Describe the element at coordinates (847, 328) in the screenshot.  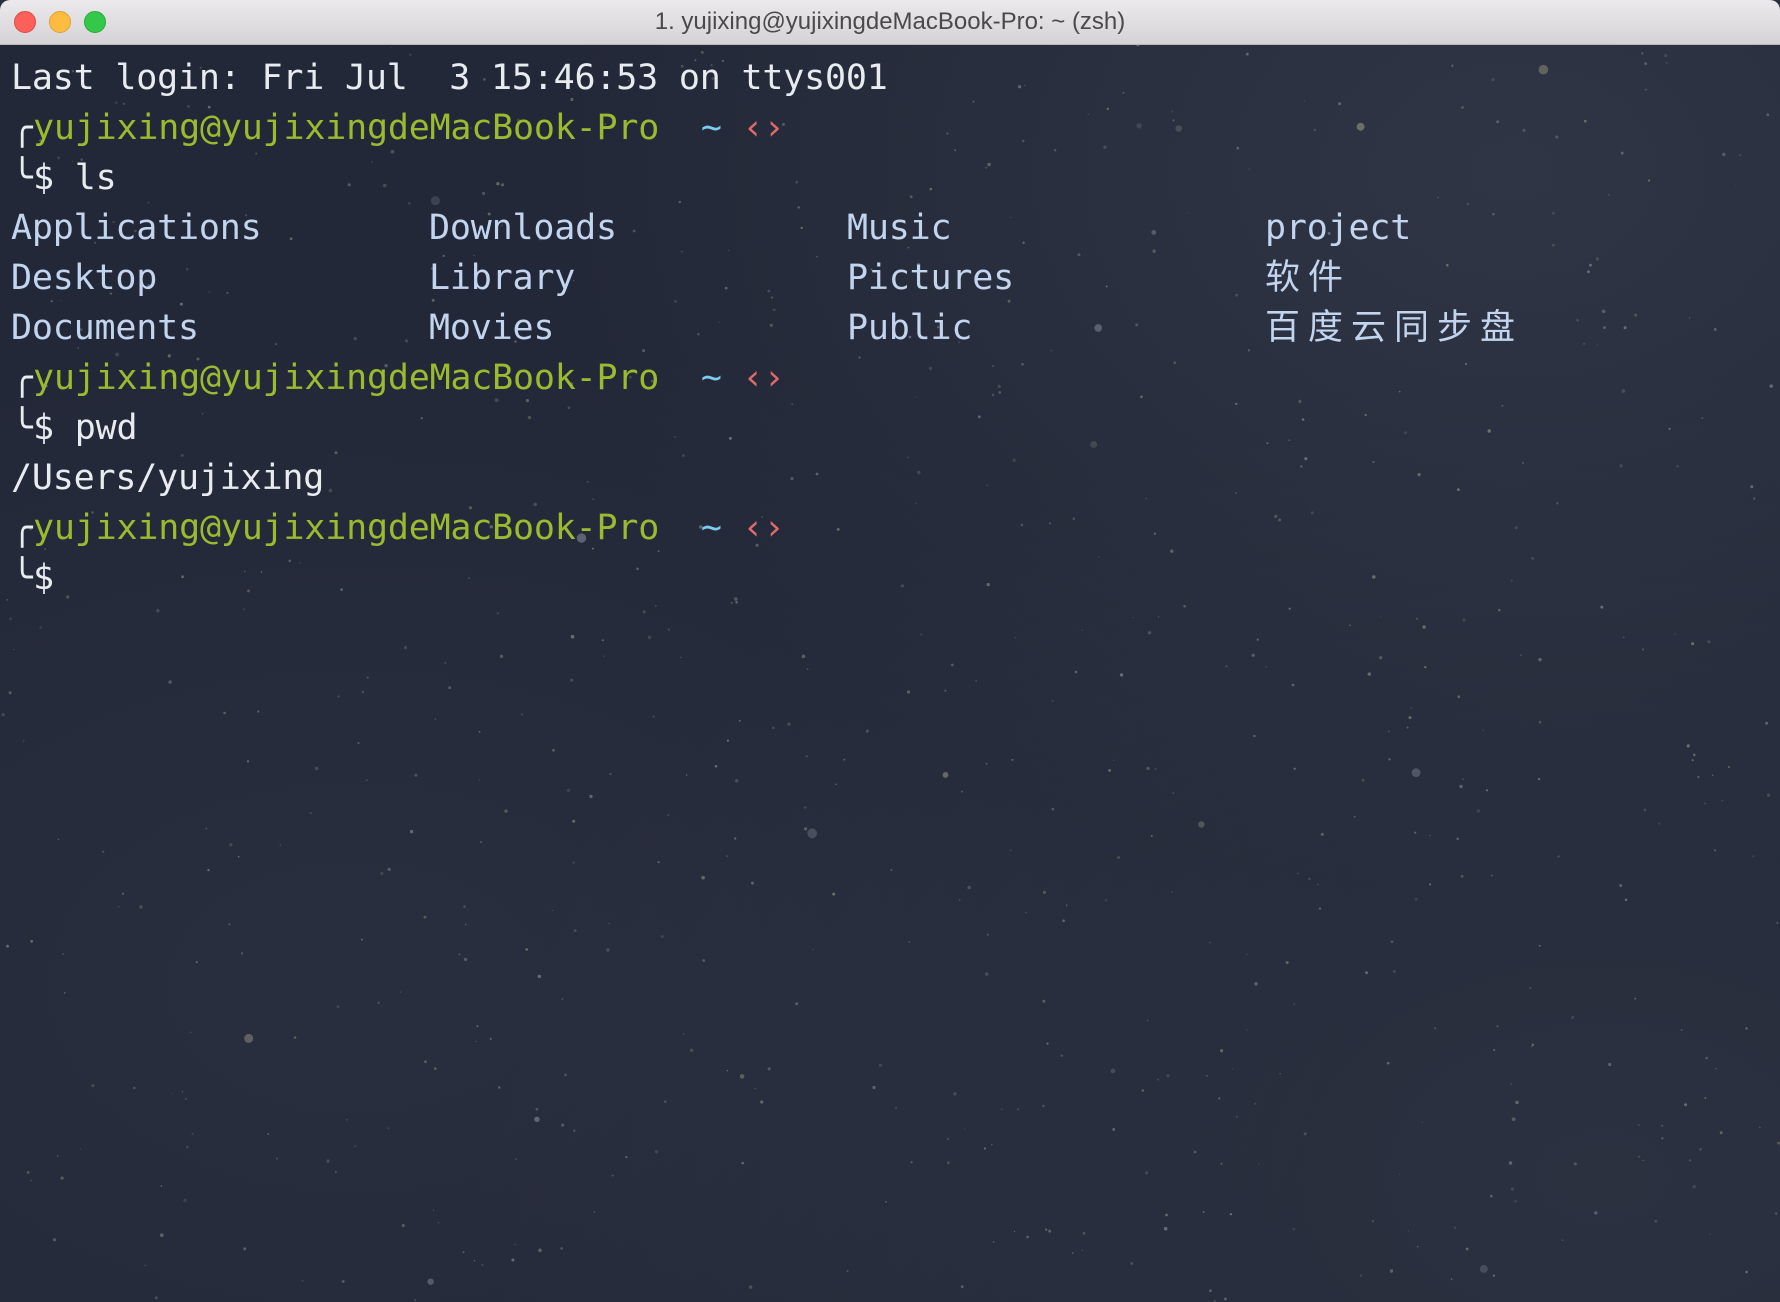
I see `ls-row: Documents Movies Public 百度云同步盘` at that location.